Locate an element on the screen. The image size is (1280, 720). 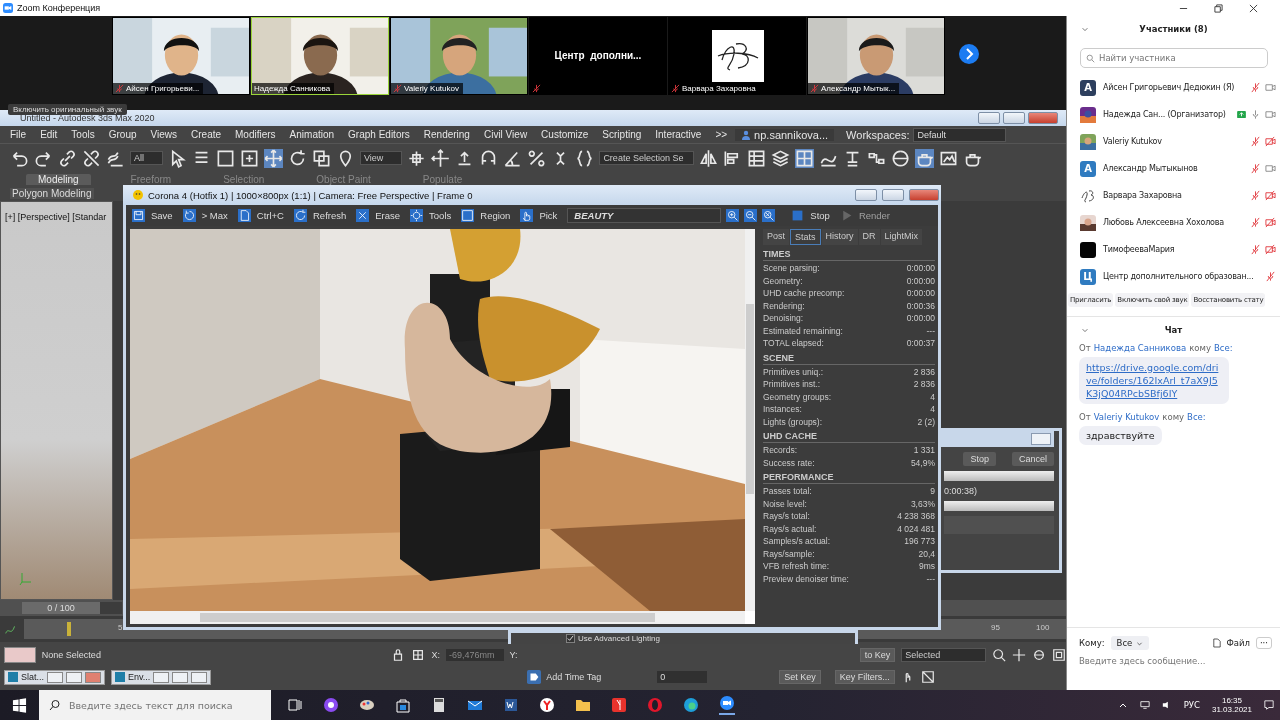
viewport-label: [+] [Perspective] [Standar is located at coordinates (56, 217).